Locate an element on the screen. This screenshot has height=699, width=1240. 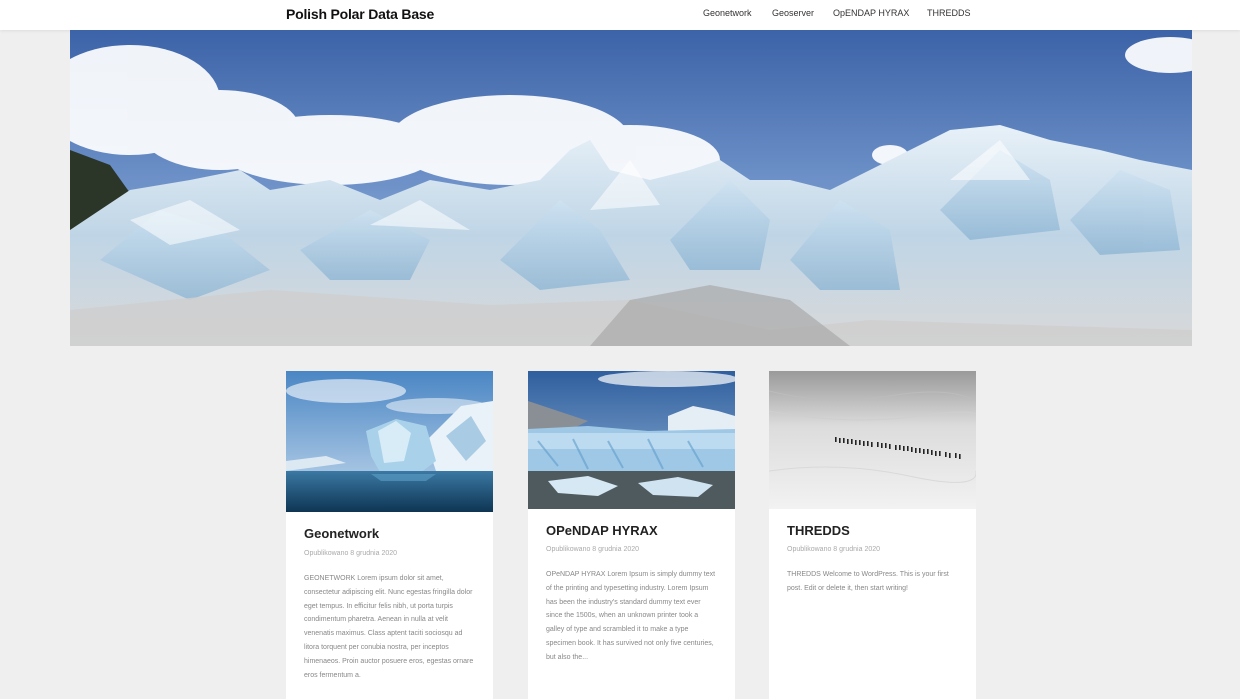
post-title: Geonetwork is located at coordinates (341, 533).